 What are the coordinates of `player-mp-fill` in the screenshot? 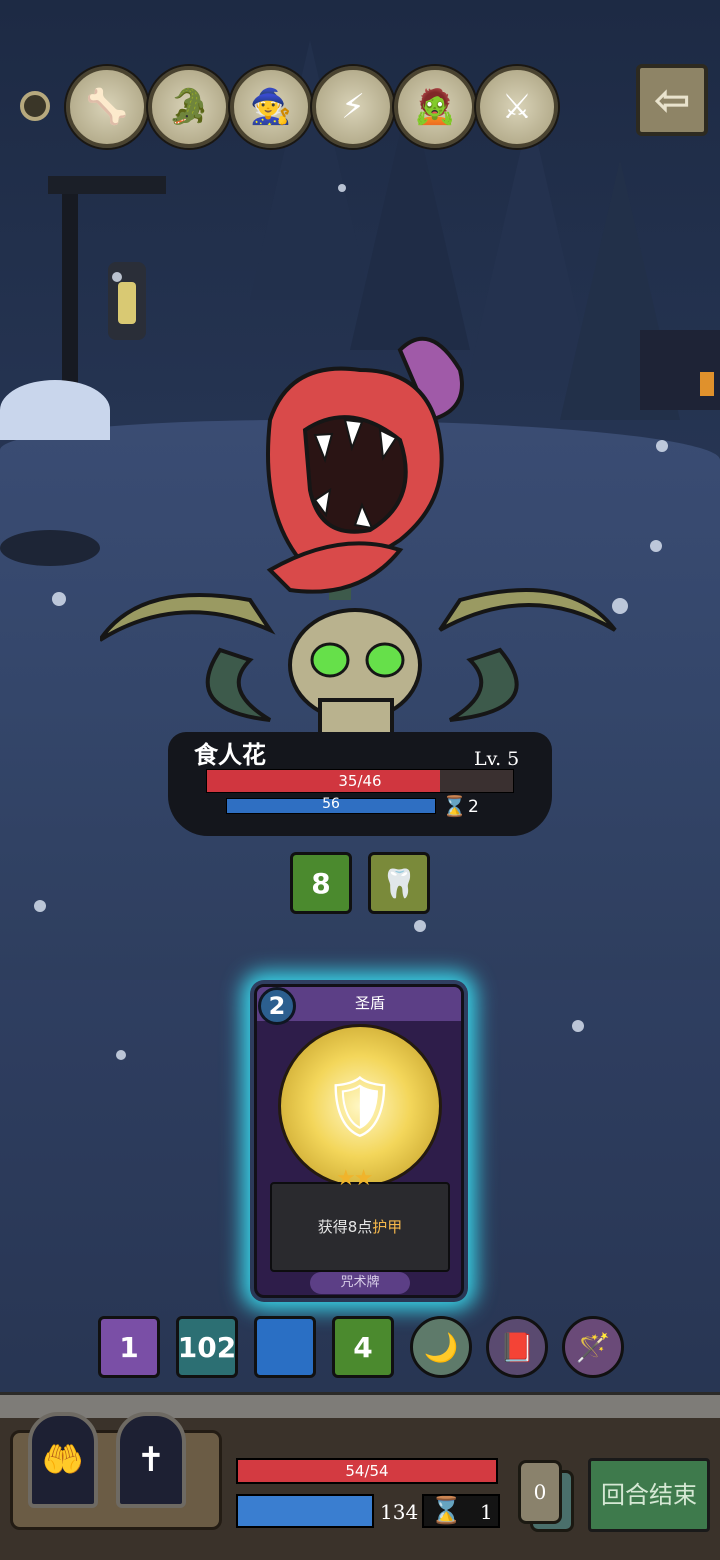 It's located at (305, 1511).